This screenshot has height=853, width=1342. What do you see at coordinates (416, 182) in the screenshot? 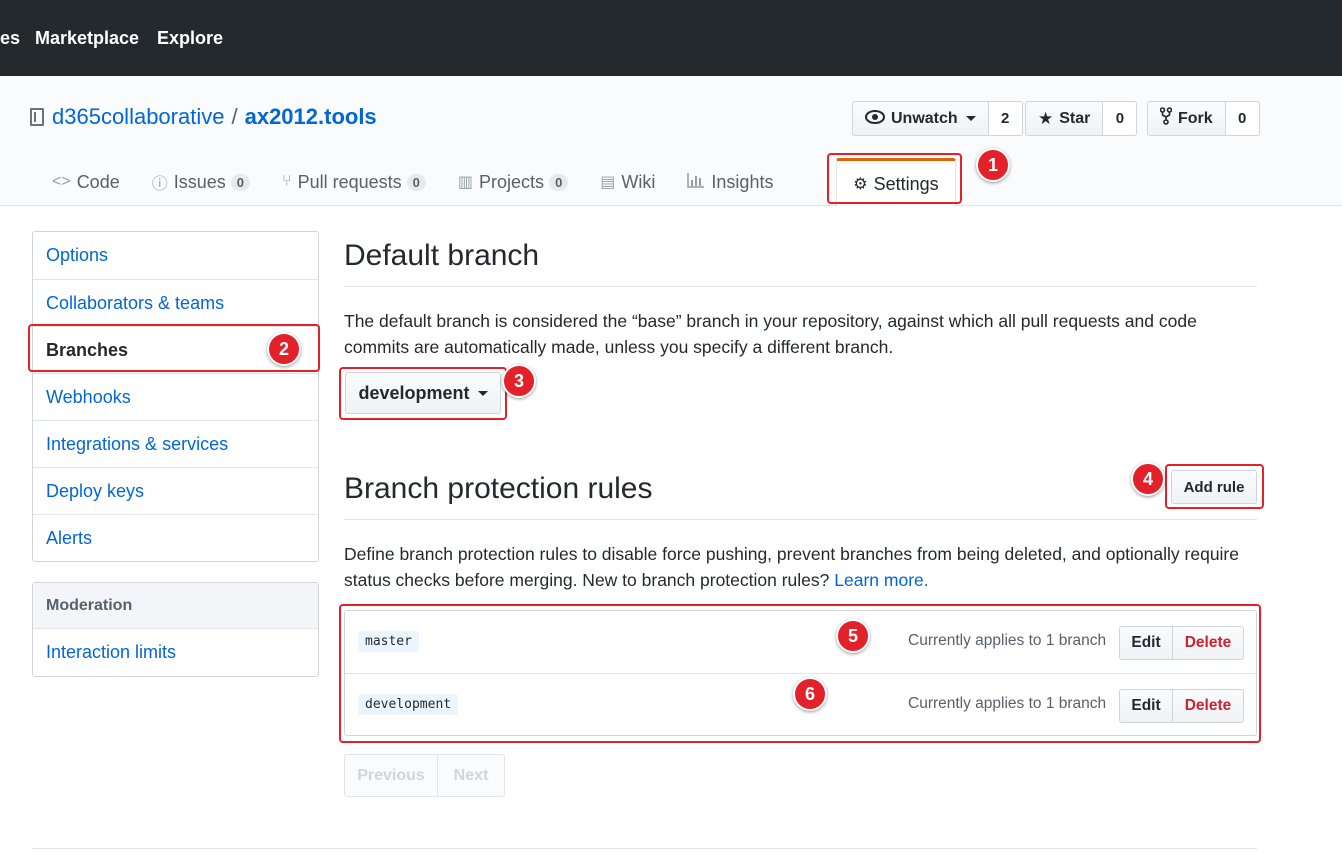
I see `pull-requests-counter: 0` at bounding box center [416, 182].